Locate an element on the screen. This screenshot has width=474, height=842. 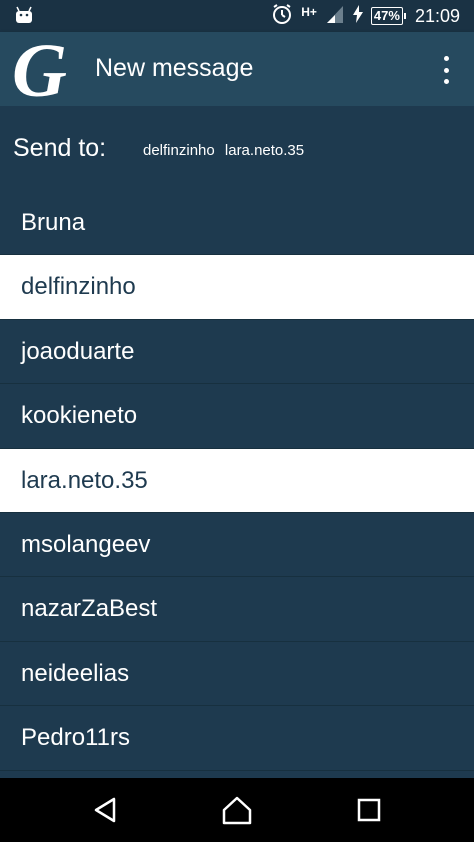
overflow-menu-button is located at coordinates (446, 70).